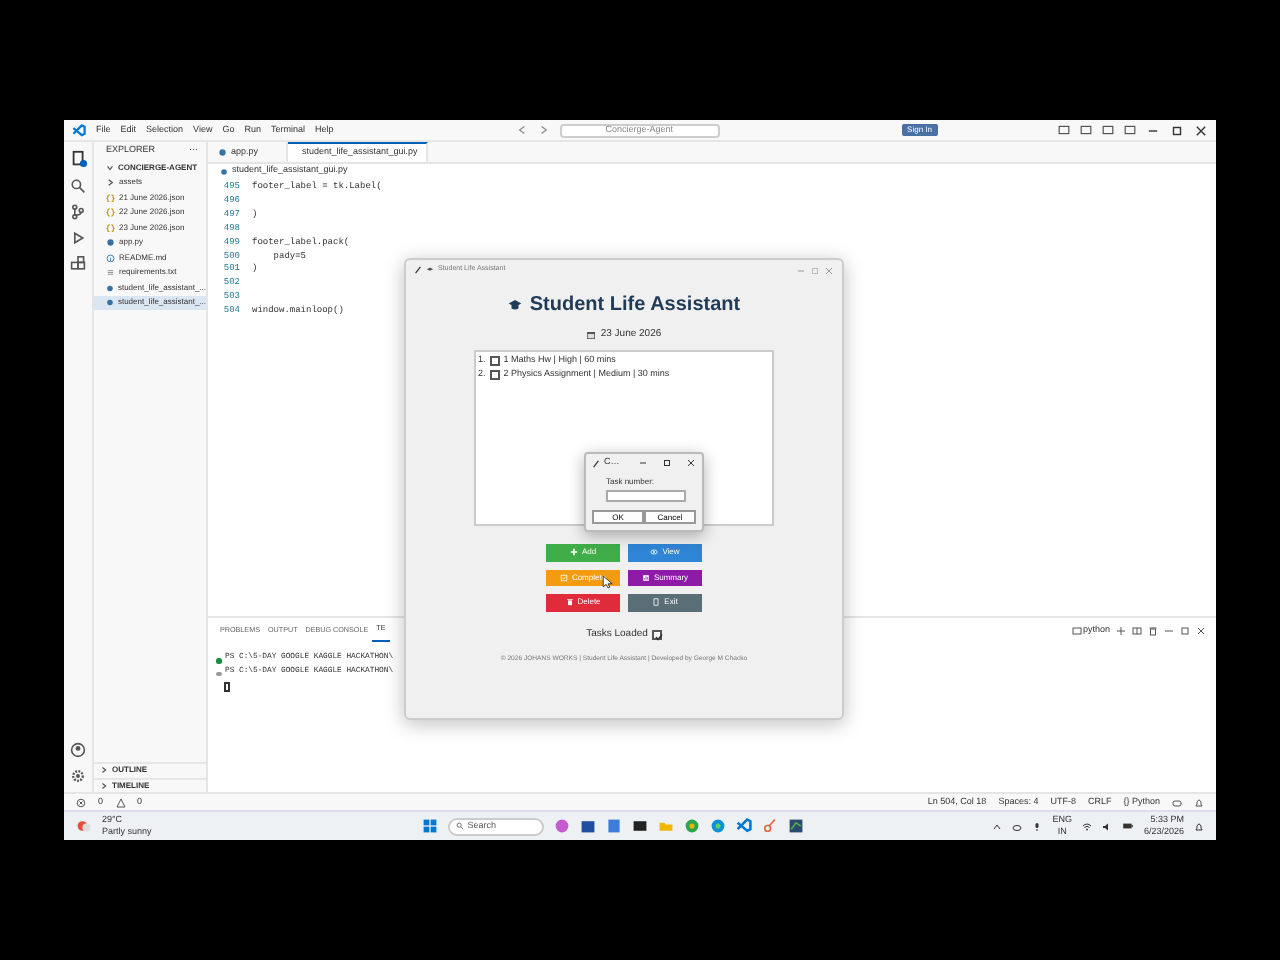  What do you see at coordinates (608, 582) in the screenshot?
I see `mouse-pointer-icon` at bounding box center [608, 582].